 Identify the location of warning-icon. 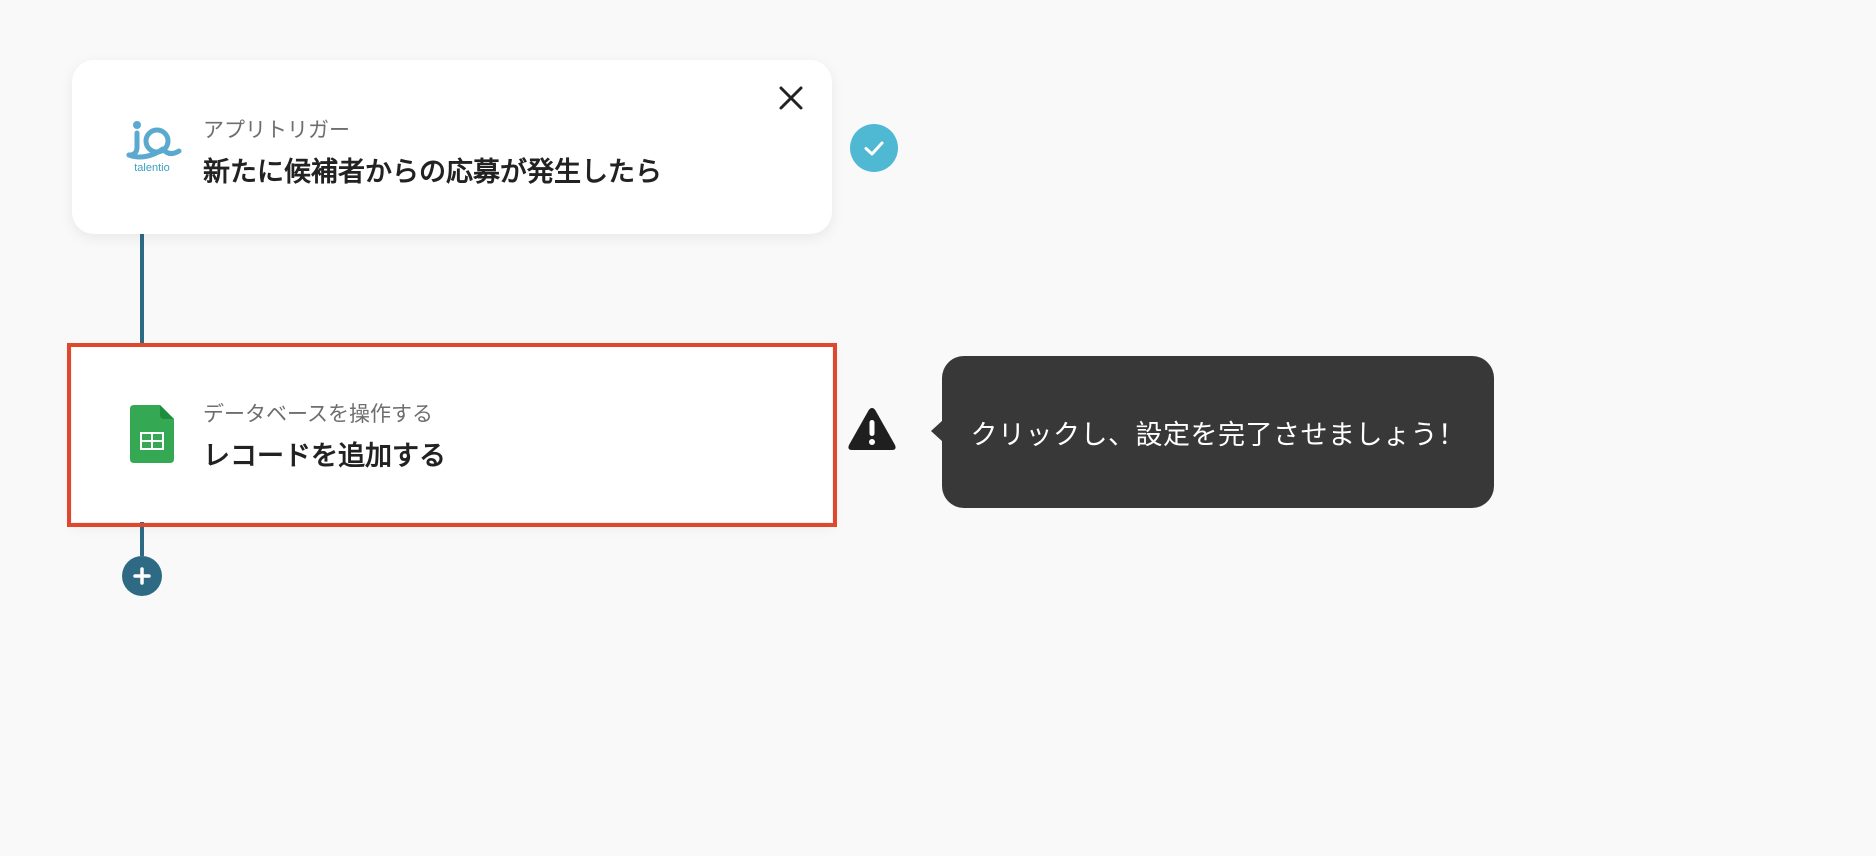
(872, 429).